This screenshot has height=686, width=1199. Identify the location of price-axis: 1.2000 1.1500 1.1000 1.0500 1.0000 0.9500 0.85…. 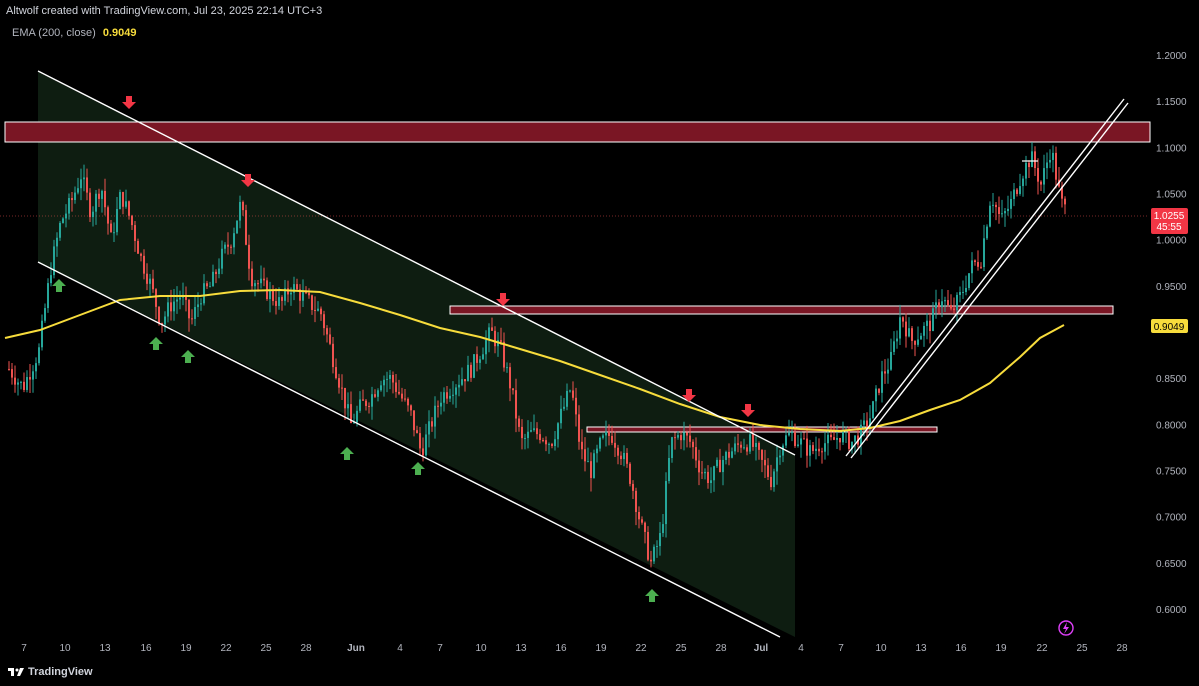
(1171, 333).